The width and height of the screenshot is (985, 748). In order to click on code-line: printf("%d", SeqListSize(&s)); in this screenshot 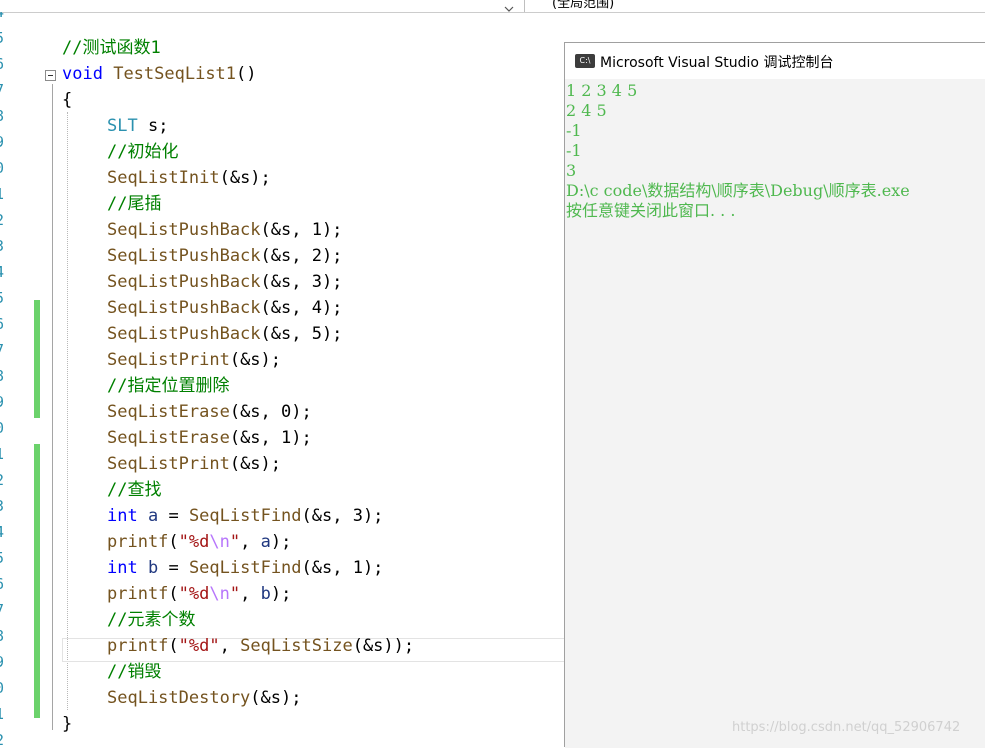, I will do `click(260, 646)`.